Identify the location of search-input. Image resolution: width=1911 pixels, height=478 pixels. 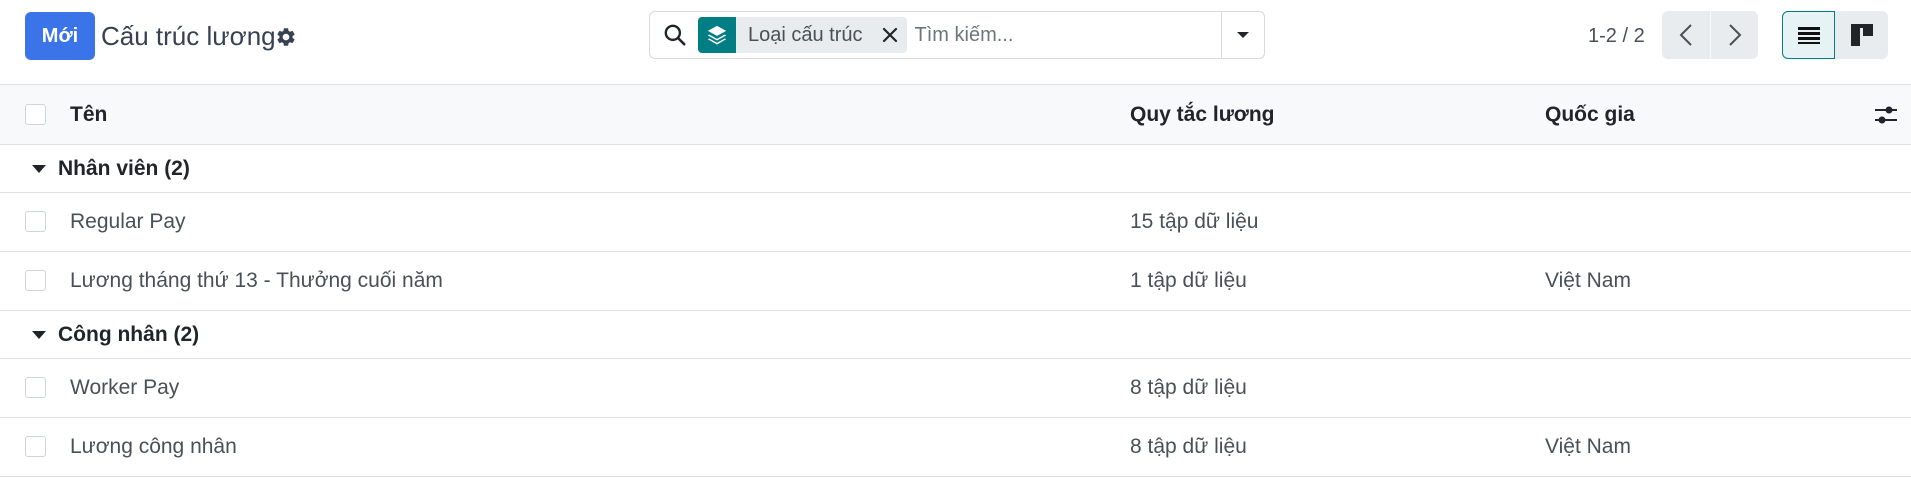
(1063, 35).